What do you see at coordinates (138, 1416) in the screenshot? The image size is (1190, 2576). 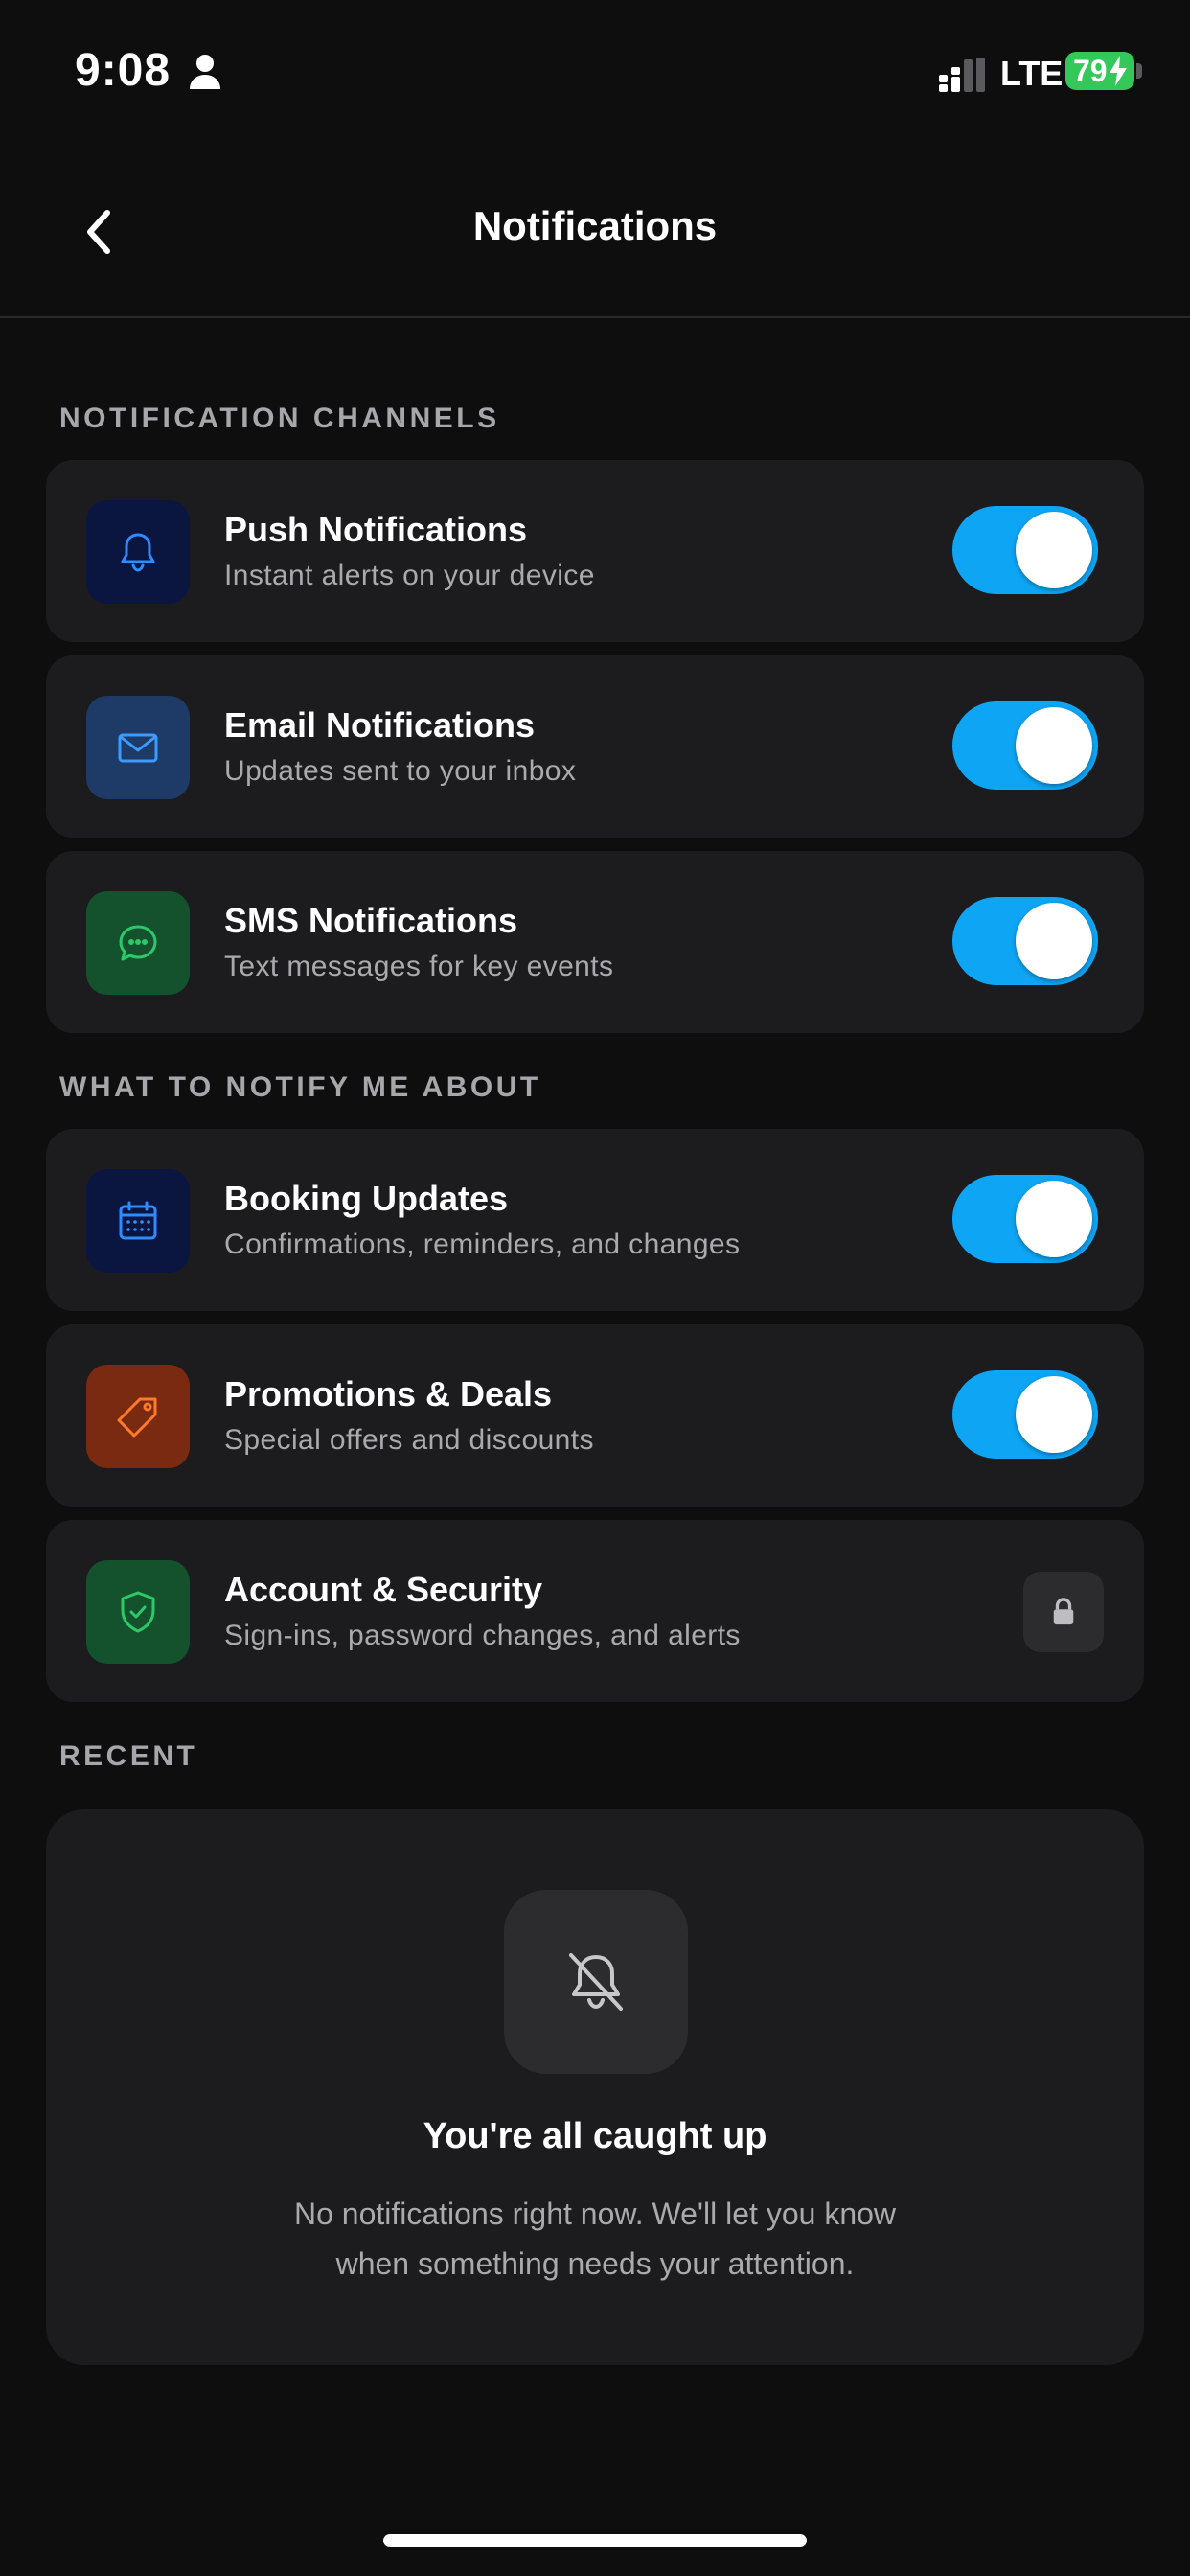 I see `tag-icon` at bounding box center [138, 1416].